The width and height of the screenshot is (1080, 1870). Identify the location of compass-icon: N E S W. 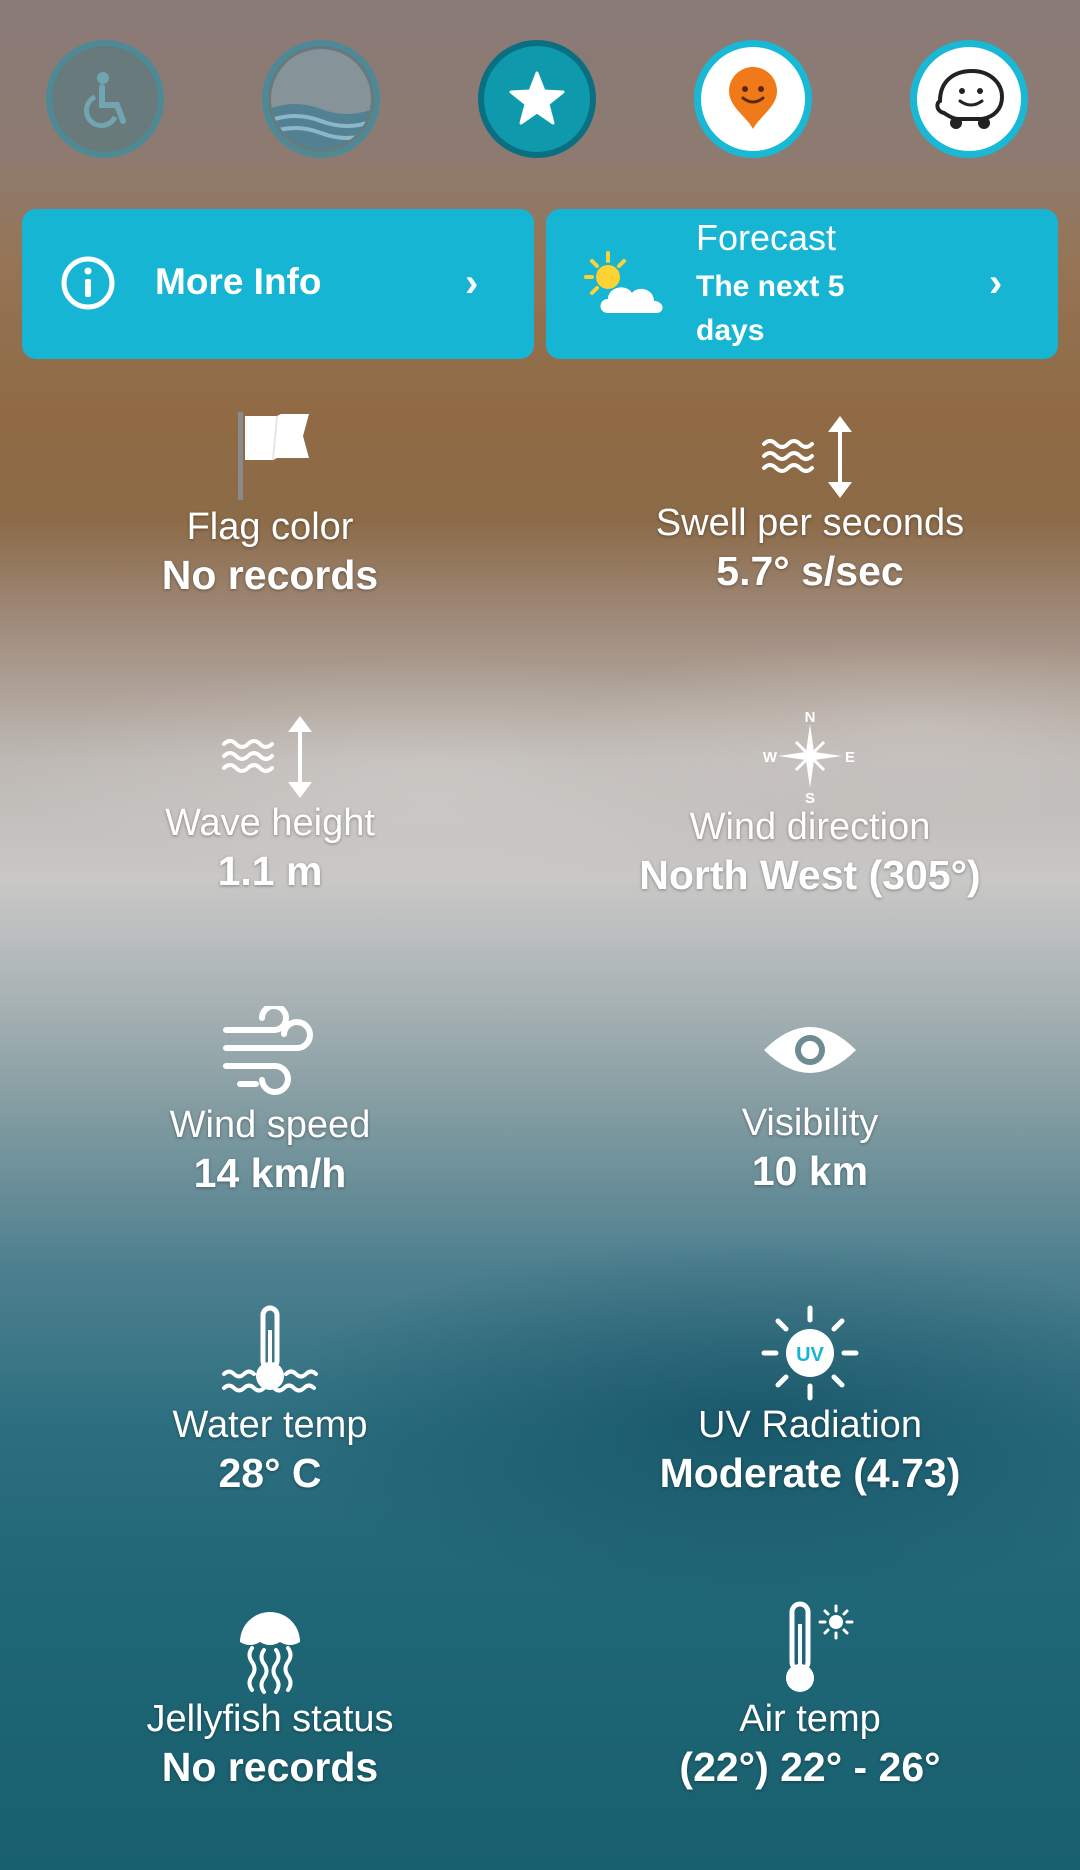
(809, 756).